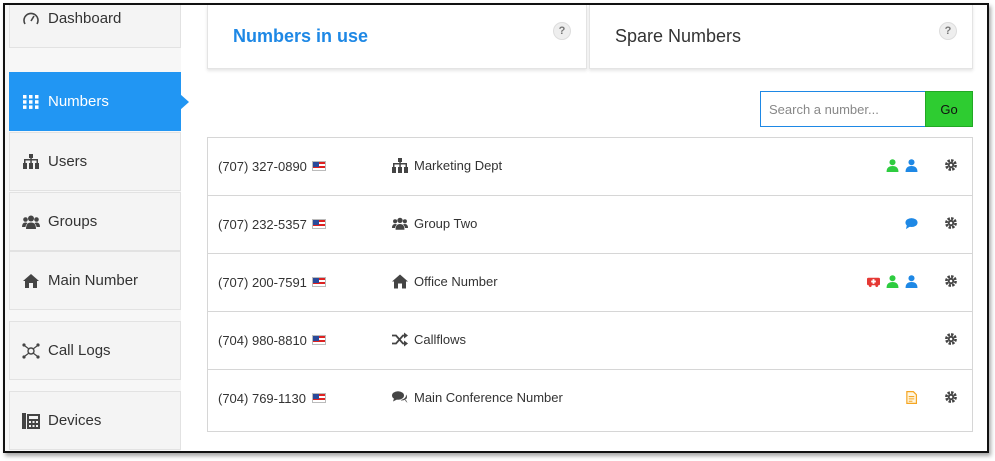 The width and height of the screenshot is (995, 461). What do you see at coordinates (262, 398) in the screenshot?
I see `phone-number: (704) 769-1130` at bounding box center [262, 398].